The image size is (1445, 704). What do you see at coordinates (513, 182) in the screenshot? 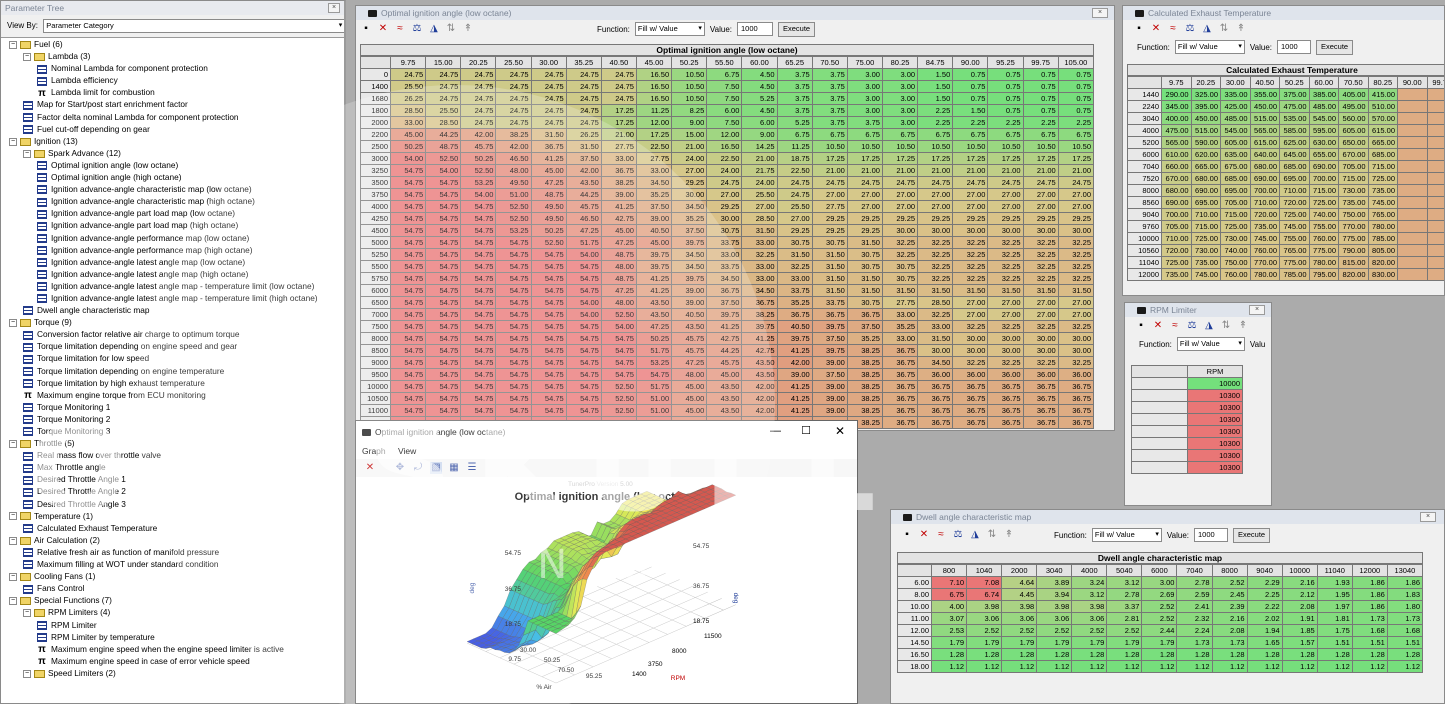
I see `table-cell: 49.50` at bounding box center [513, 182].